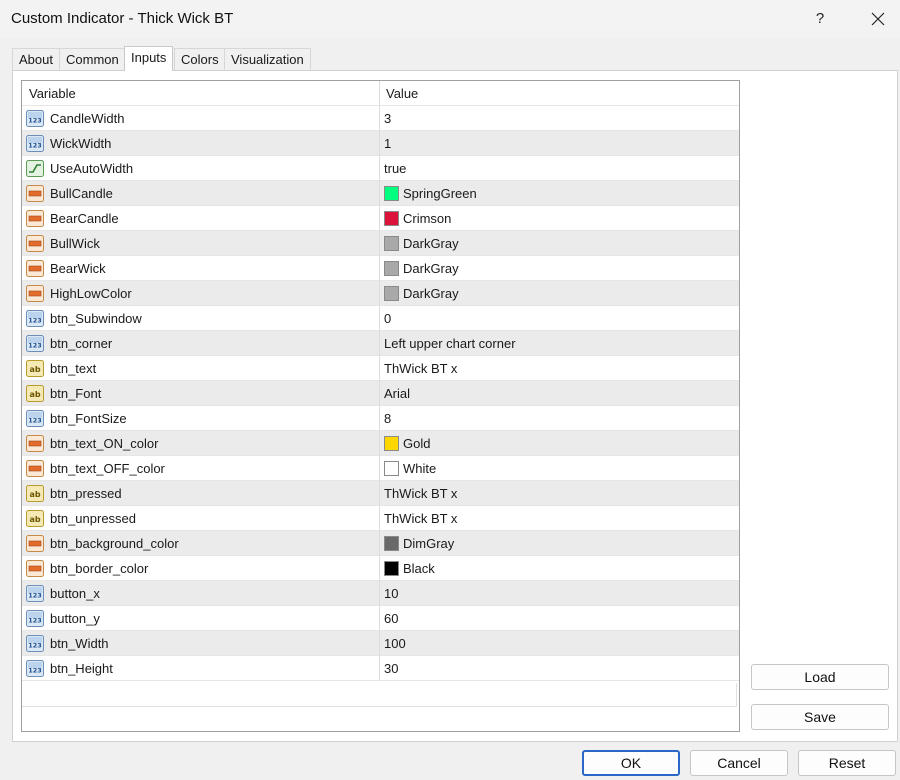  What do you see at coordinates (427, 218) in the screenshot?
I see `variable-value: Crimson` at bounding box center [427, 218].